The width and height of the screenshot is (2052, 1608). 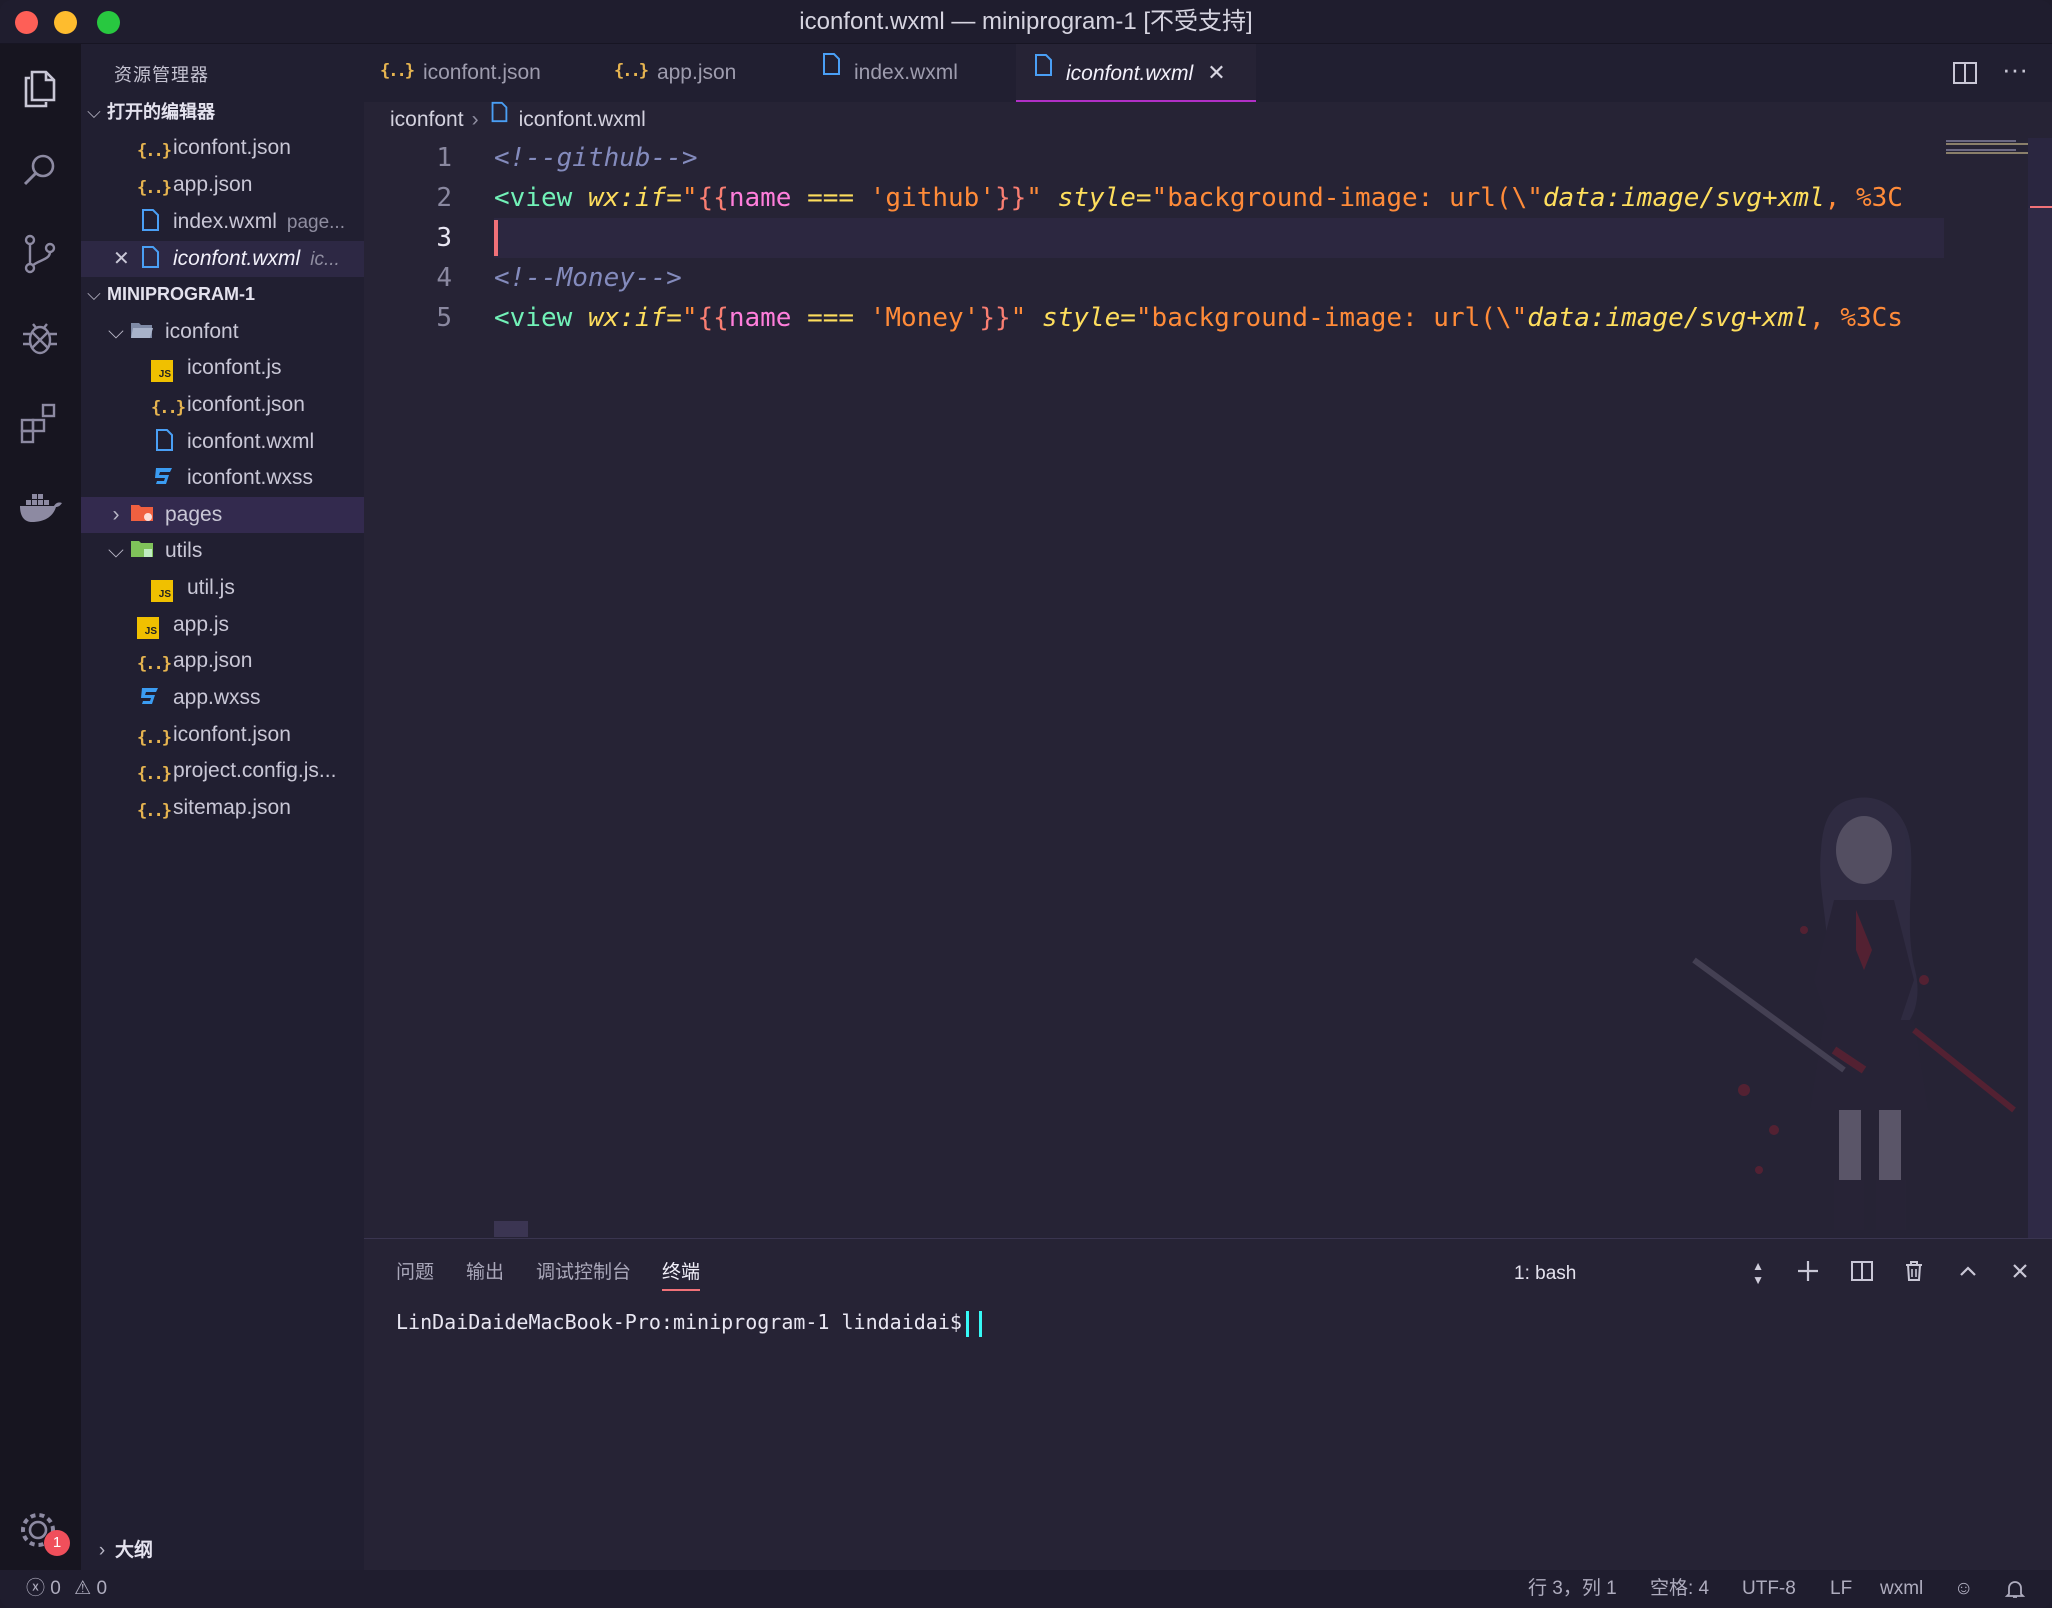 I want to click on tree-item-pages: › pages, so click(x=222, y=515).